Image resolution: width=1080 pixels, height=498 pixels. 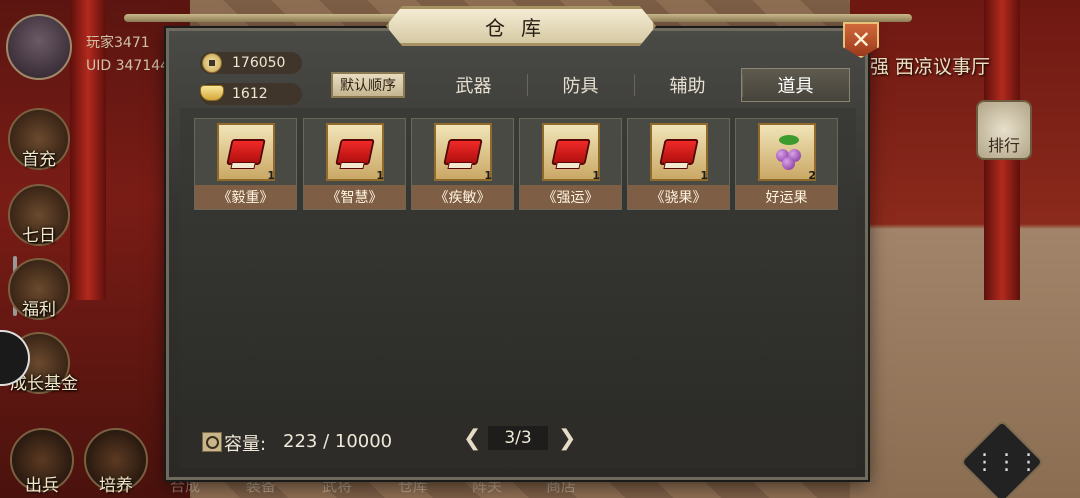 What do you see at coordinates (212, 93) in the screenshot?
I see `gold-ingot-icon` at bounding box center [212, 93].